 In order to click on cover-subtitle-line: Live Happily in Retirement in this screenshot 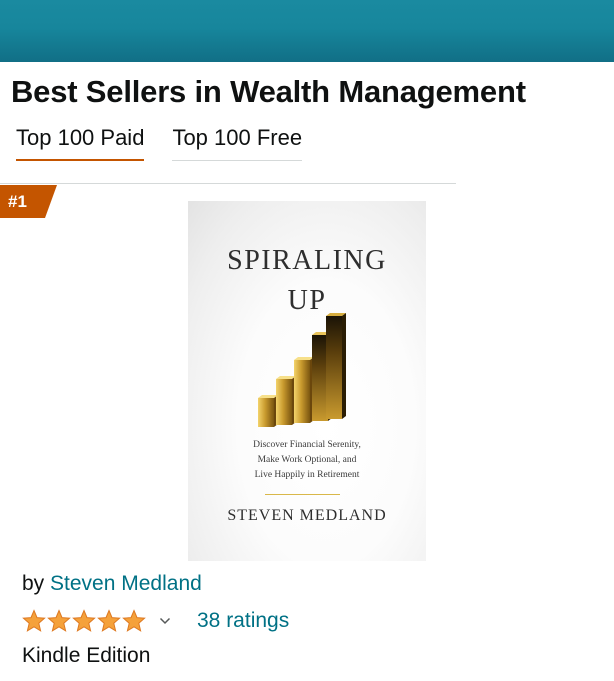, I will do `click(307, 475)`.